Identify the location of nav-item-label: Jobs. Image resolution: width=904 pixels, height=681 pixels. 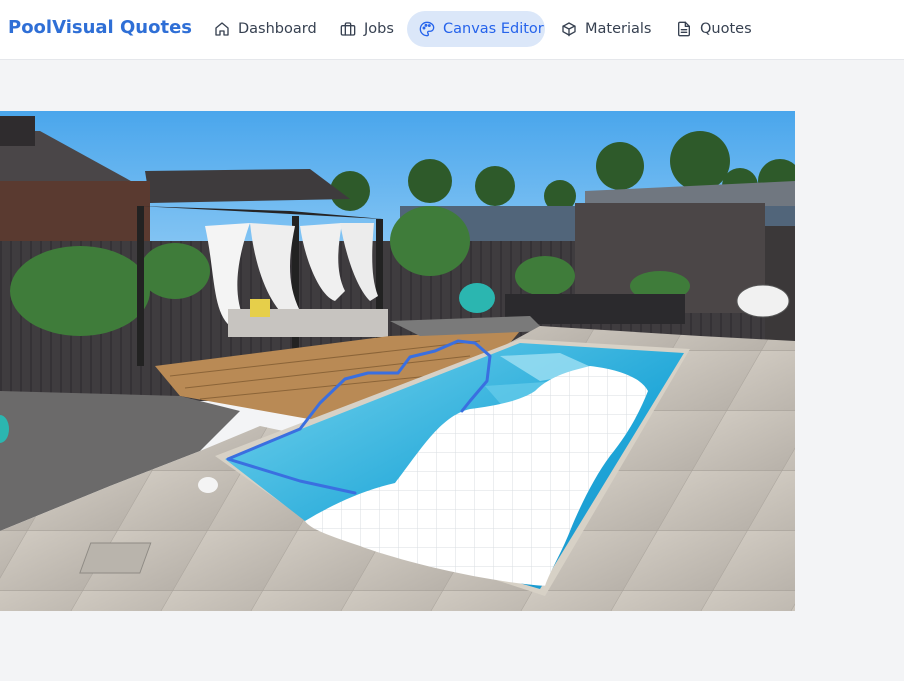
(379, 29).